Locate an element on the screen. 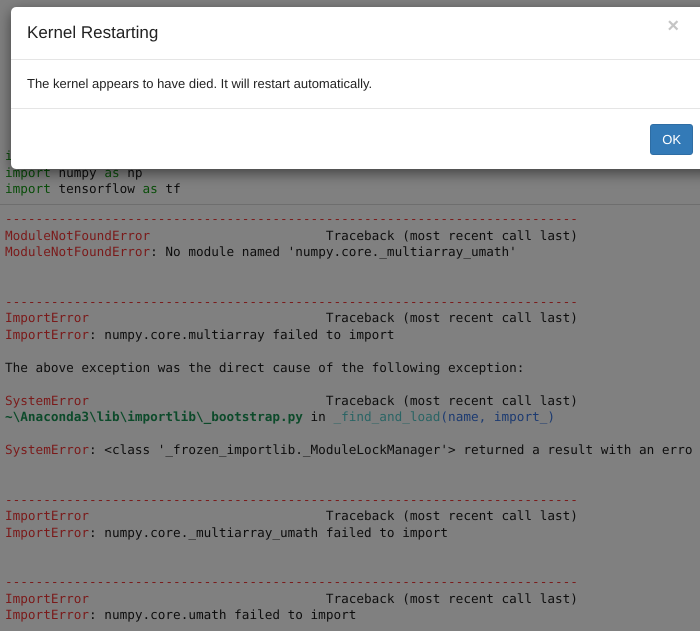 The width and height of the screenshot is (700, 631). code-text: : numpy.core.umath failed to import is located at coordinates (222, 614).